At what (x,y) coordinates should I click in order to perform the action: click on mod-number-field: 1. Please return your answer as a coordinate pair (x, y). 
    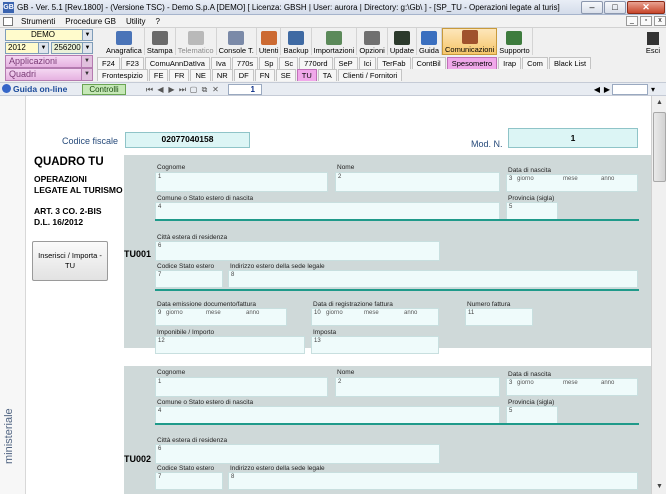
    Looking at the image, I should click on (573, 138).